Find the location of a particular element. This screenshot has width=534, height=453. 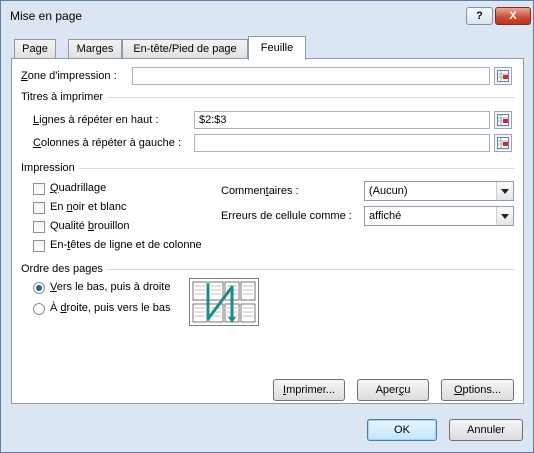

columns-to-repeat-label: Colonnes à répéter à gauche : is located at coordinates (107, 143).